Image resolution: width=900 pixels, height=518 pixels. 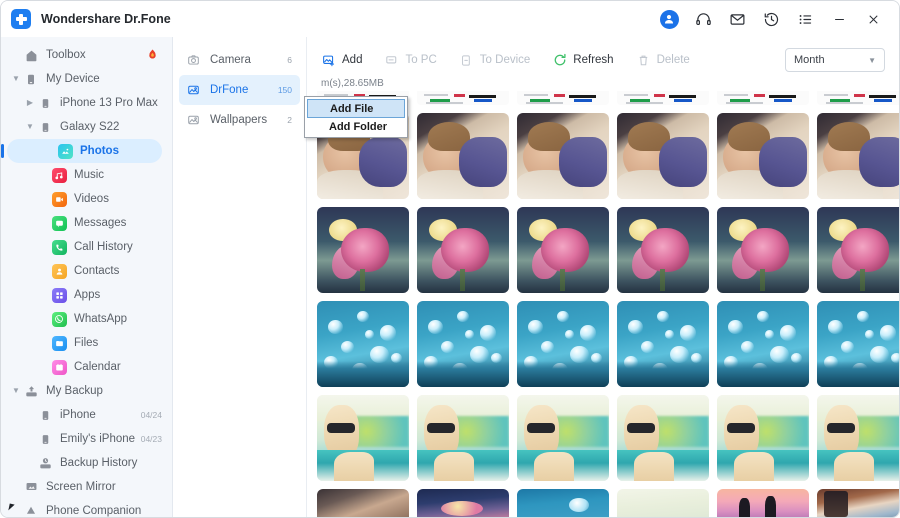 I want to click on sidebar-item-phone-companion: Phone Companion, so click(x=86, y=508).